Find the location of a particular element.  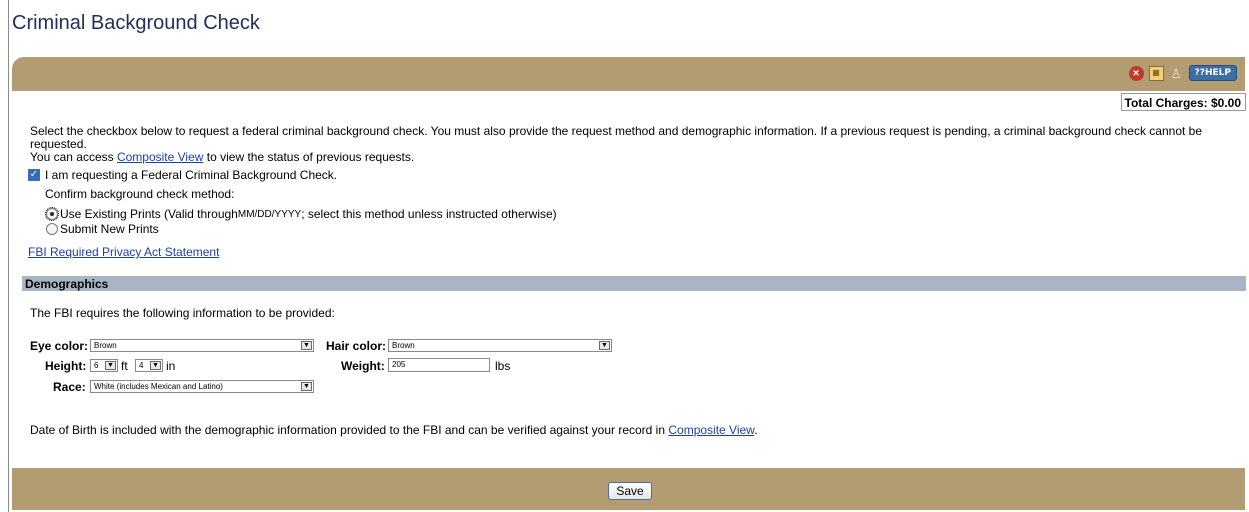

privacy-act-link: FBI Required Privacy Act Statement is located at coordinates (123, 252).